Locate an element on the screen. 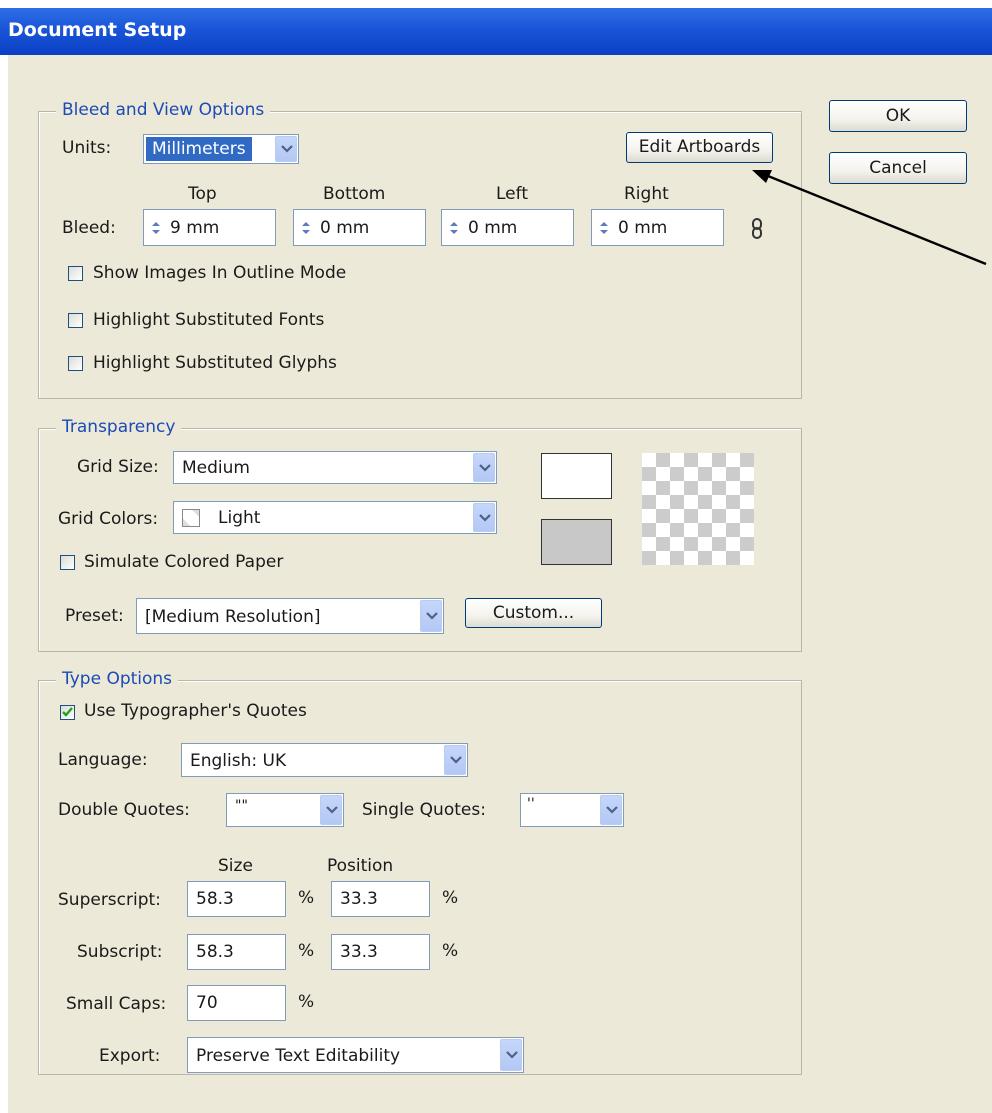  preset-select: [Medium Resolution] is located at coordinates (290, 616).